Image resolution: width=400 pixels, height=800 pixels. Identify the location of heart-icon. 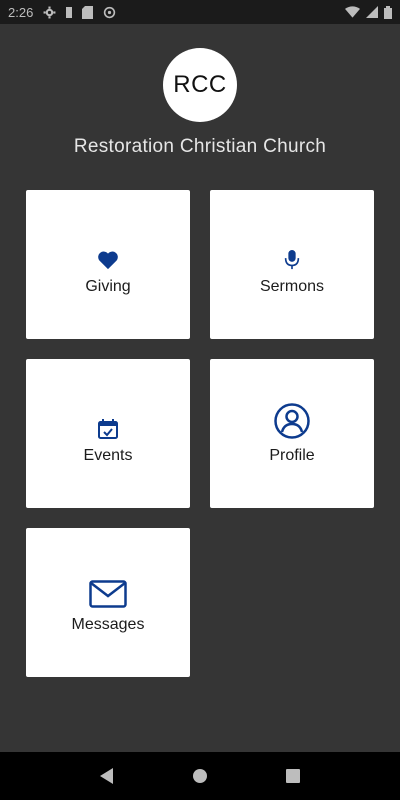
(108, 252).